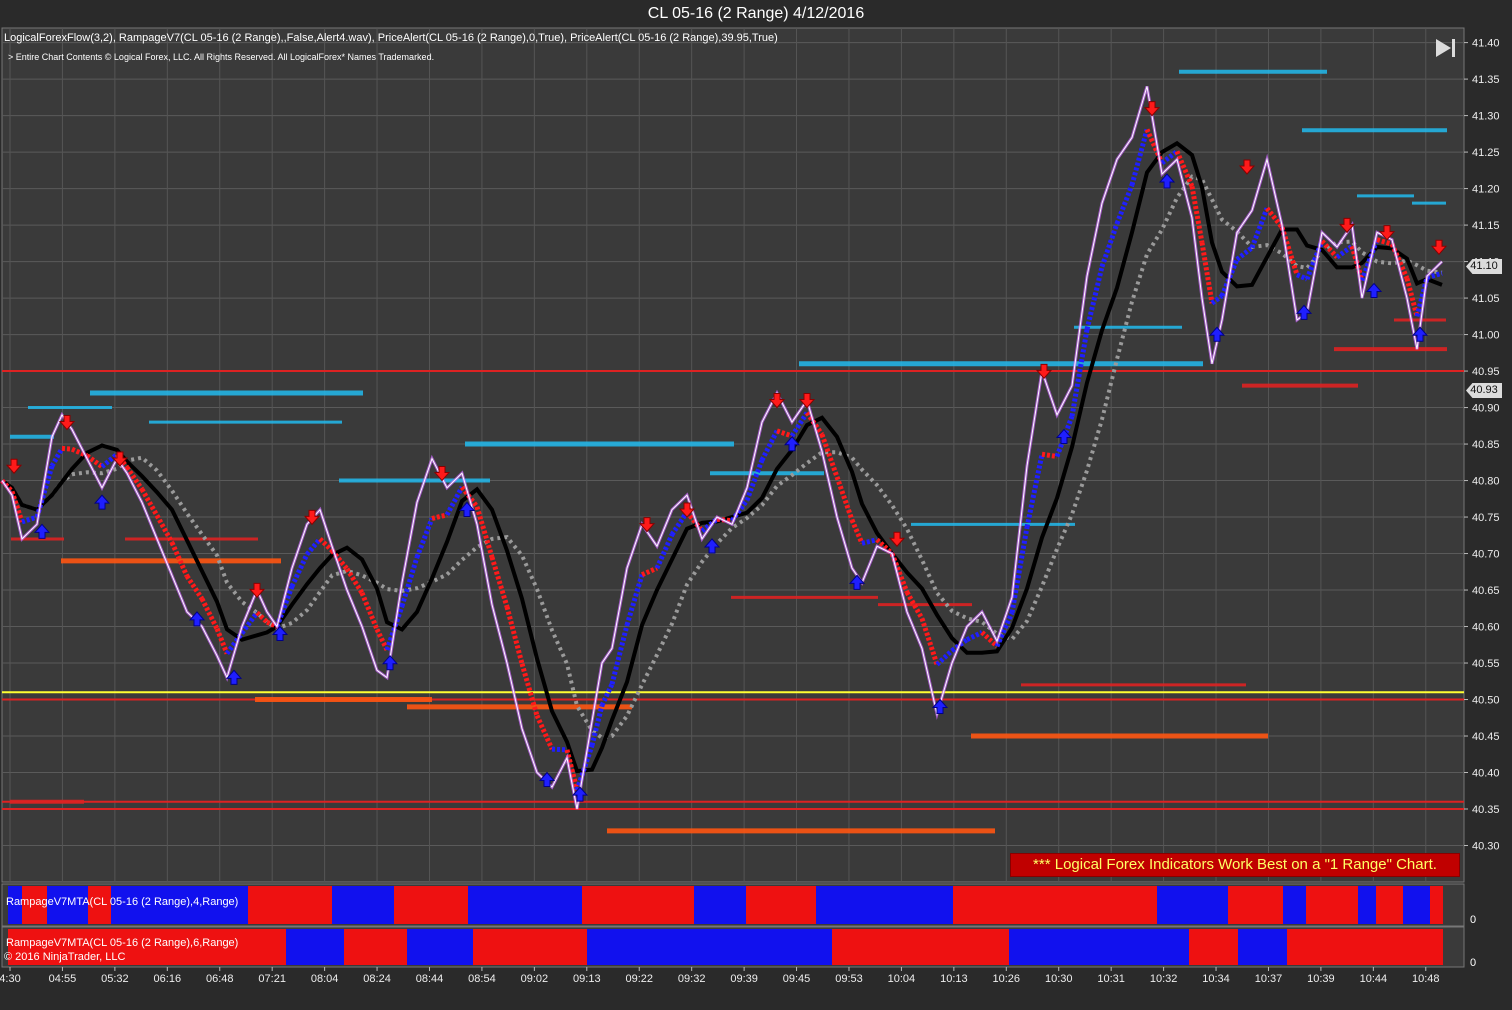 This screenshot has width=1512, height=1010. What do you see at coordinates (1486, 774) in the screenshot?
I see `y-tick-label: 40.40` at bounding box center [1486, 774].